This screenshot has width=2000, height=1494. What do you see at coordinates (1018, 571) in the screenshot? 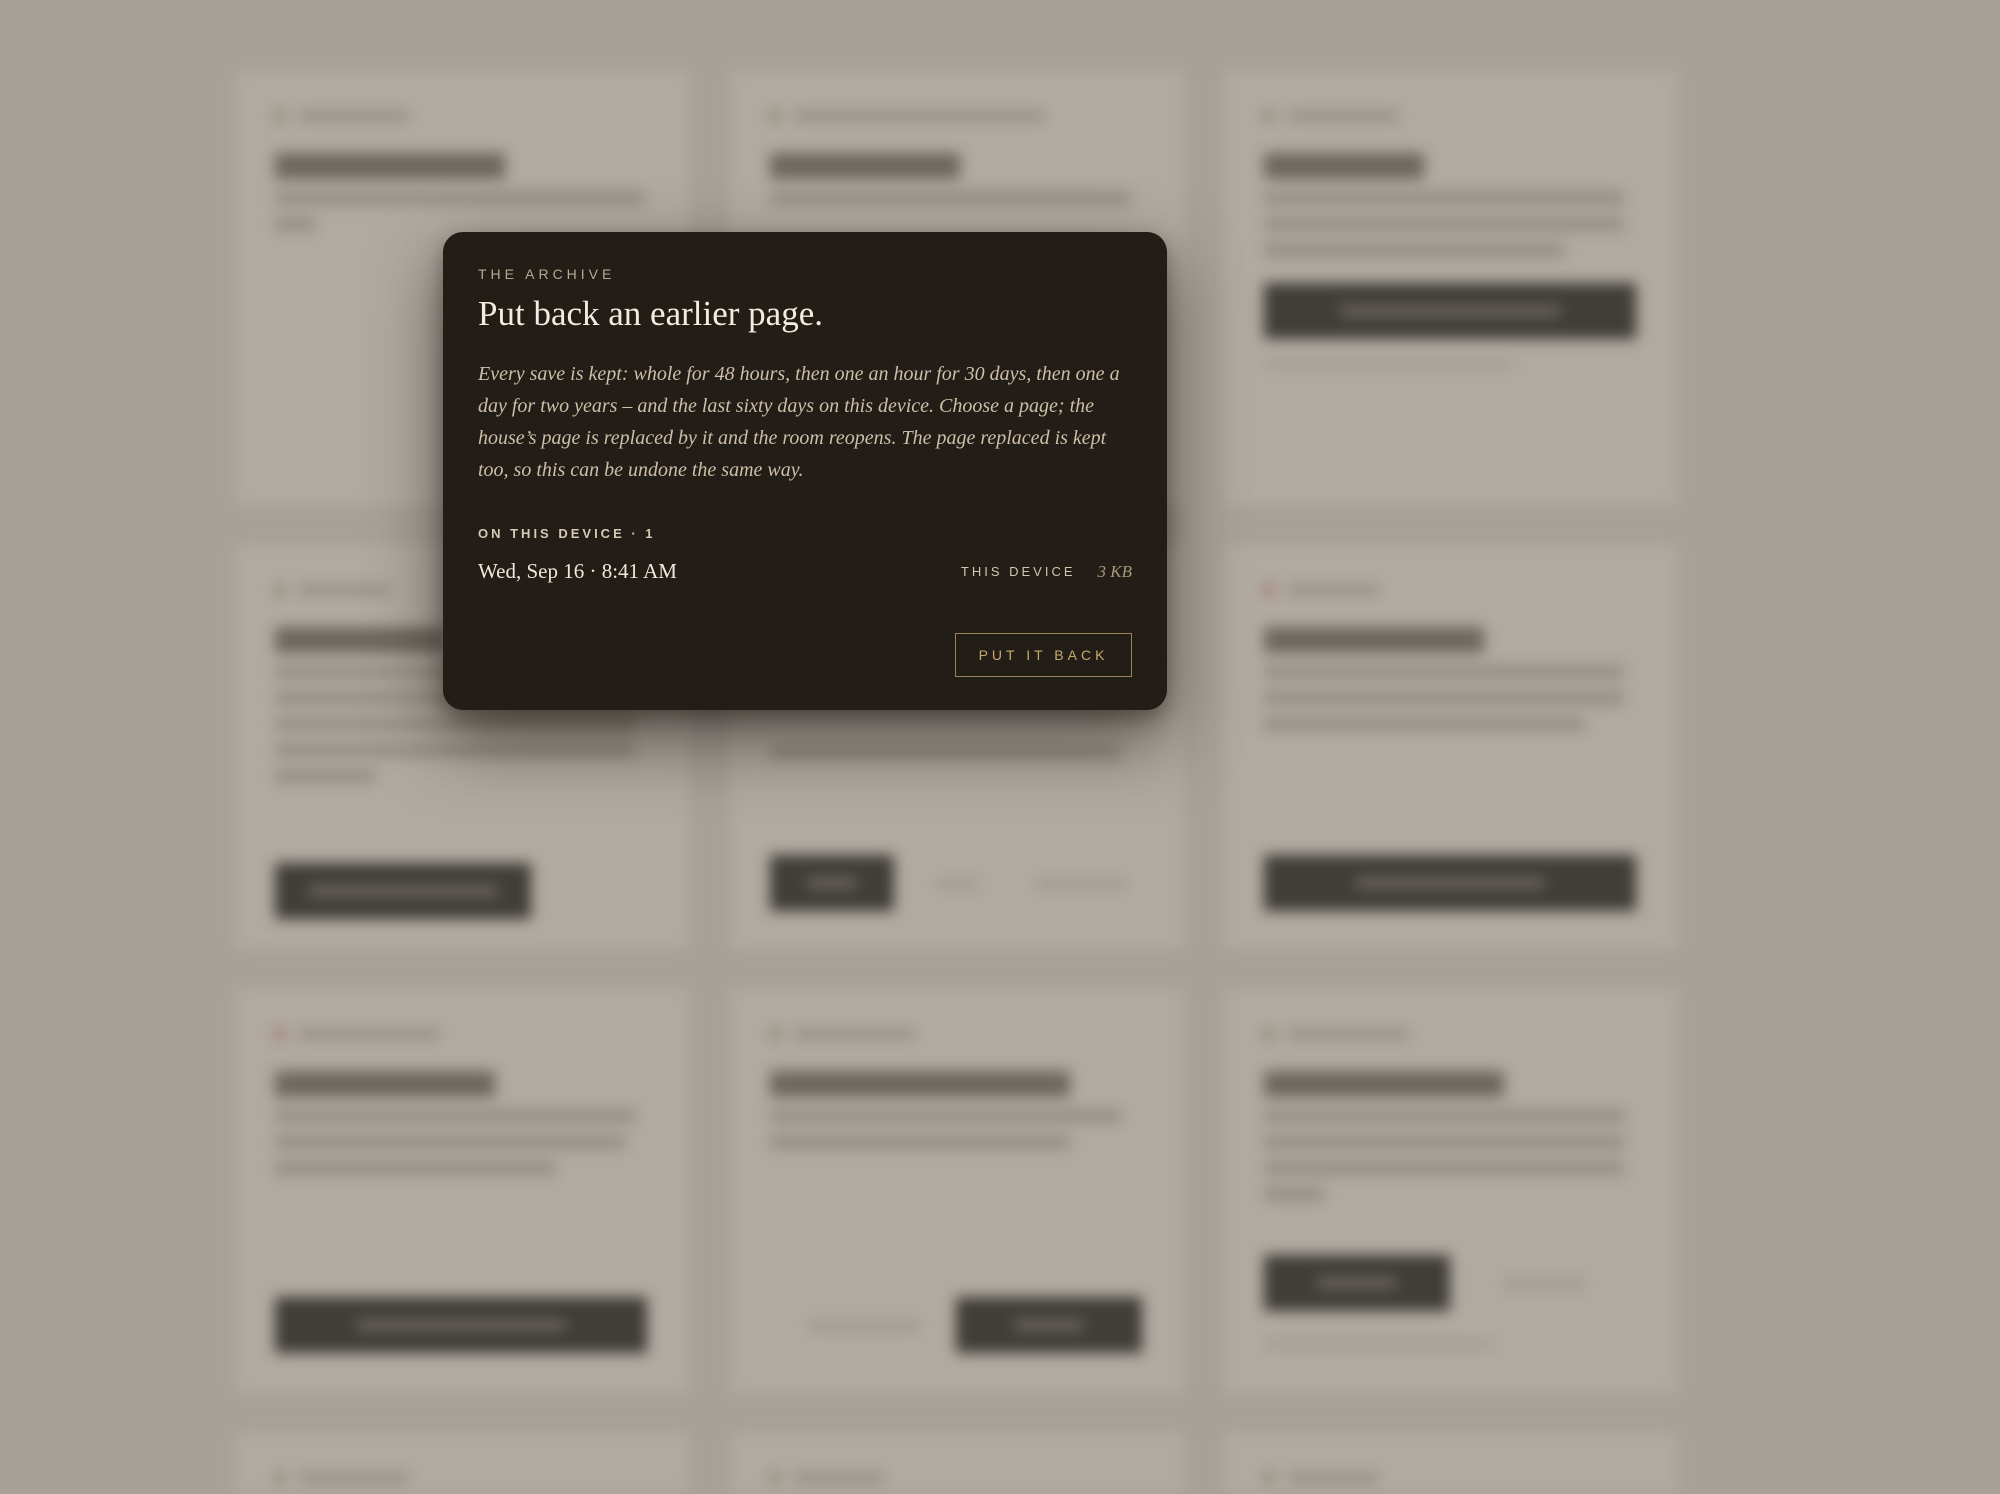
I see `entry-location: THIS DEVICE` at bounding box center [1018, 571].